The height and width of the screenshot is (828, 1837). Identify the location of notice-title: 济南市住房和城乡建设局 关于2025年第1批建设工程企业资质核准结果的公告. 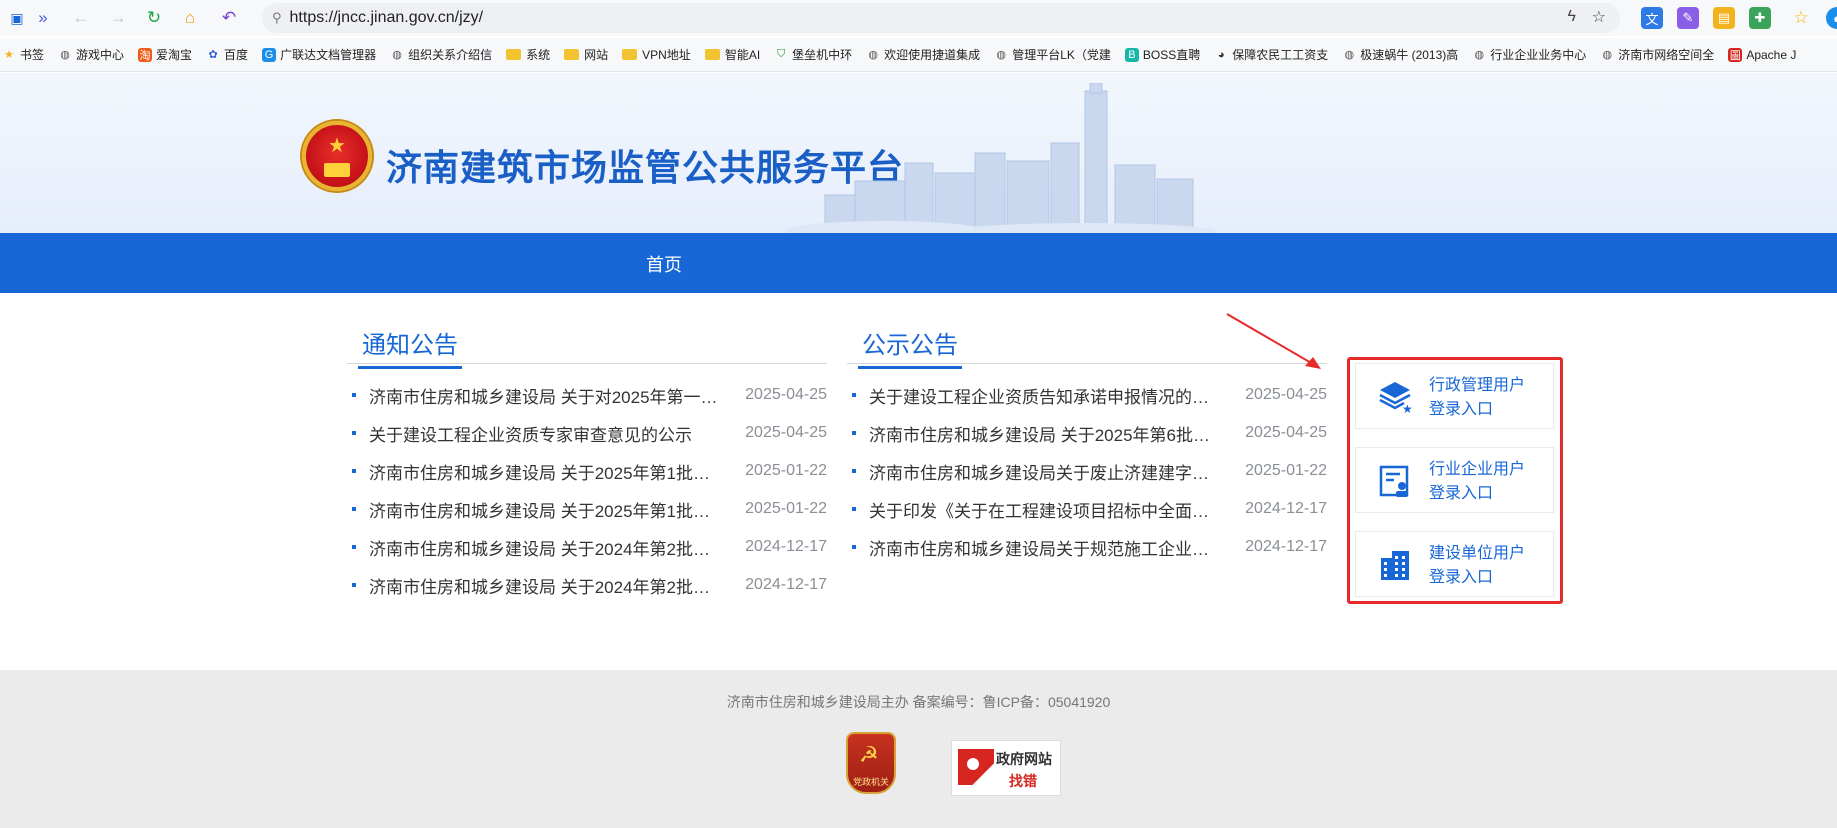
(545, 509).